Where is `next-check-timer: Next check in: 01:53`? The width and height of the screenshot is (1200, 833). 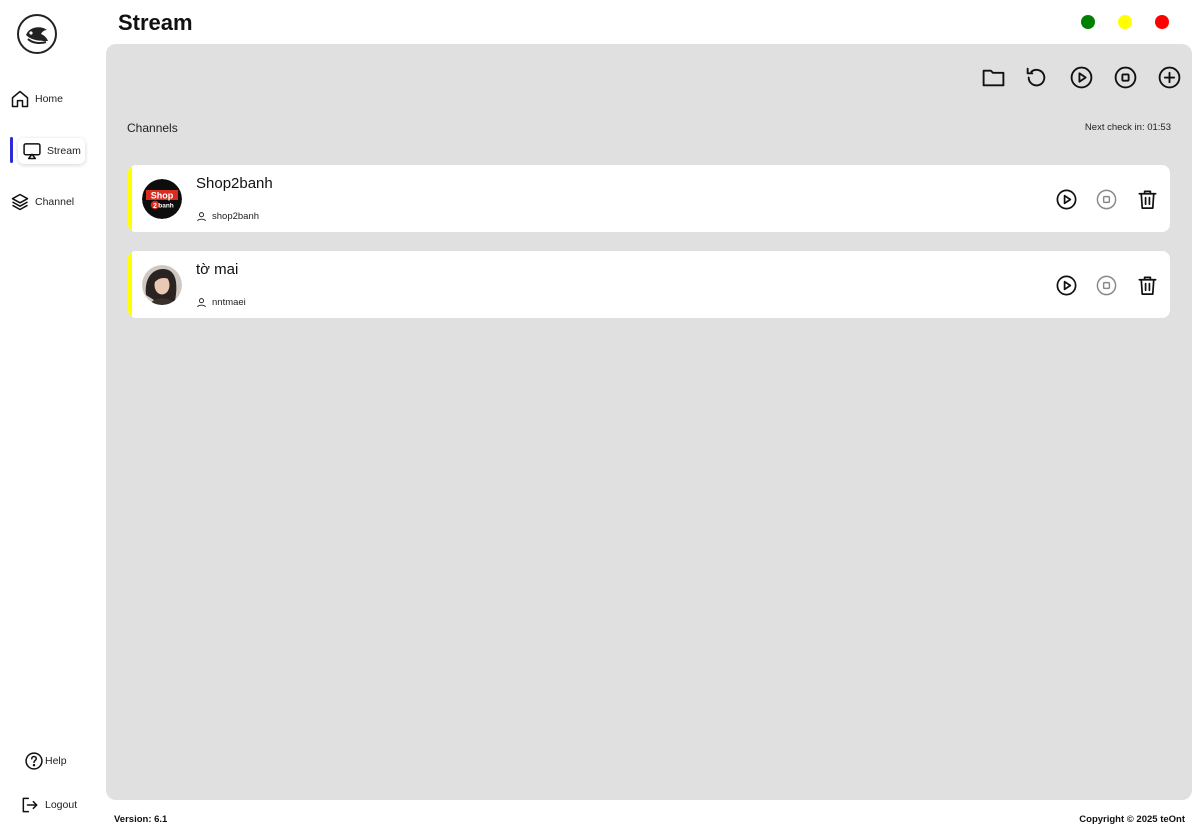 next-check-timer: Next check in: 01:53 is located at coordinates (1127, 127).